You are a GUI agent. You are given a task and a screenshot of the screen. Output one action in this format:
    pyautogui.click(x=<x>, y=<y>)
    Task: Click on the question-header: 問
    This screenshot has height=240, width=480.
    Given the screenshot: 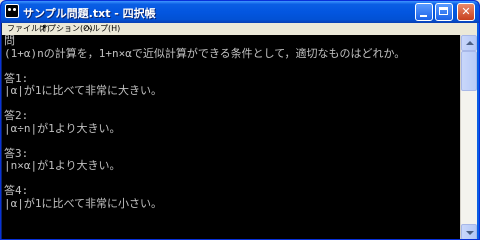 What is the action you would take?
    pyautogui.click(x=9, y=41)
    